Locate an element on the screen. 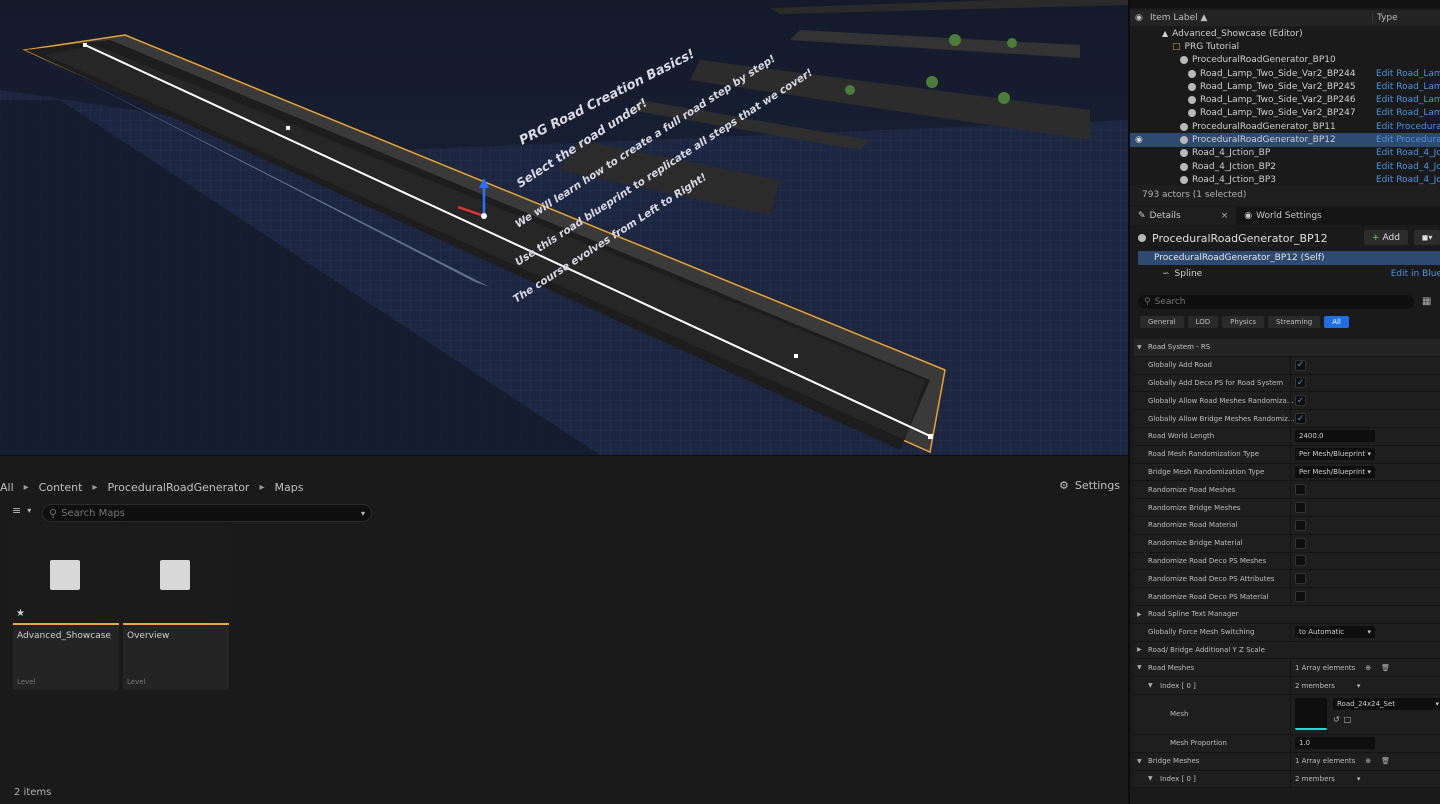 The width and height of the screenshot is (1440, 804). search-maps-input is located at coordinates (211, 513).